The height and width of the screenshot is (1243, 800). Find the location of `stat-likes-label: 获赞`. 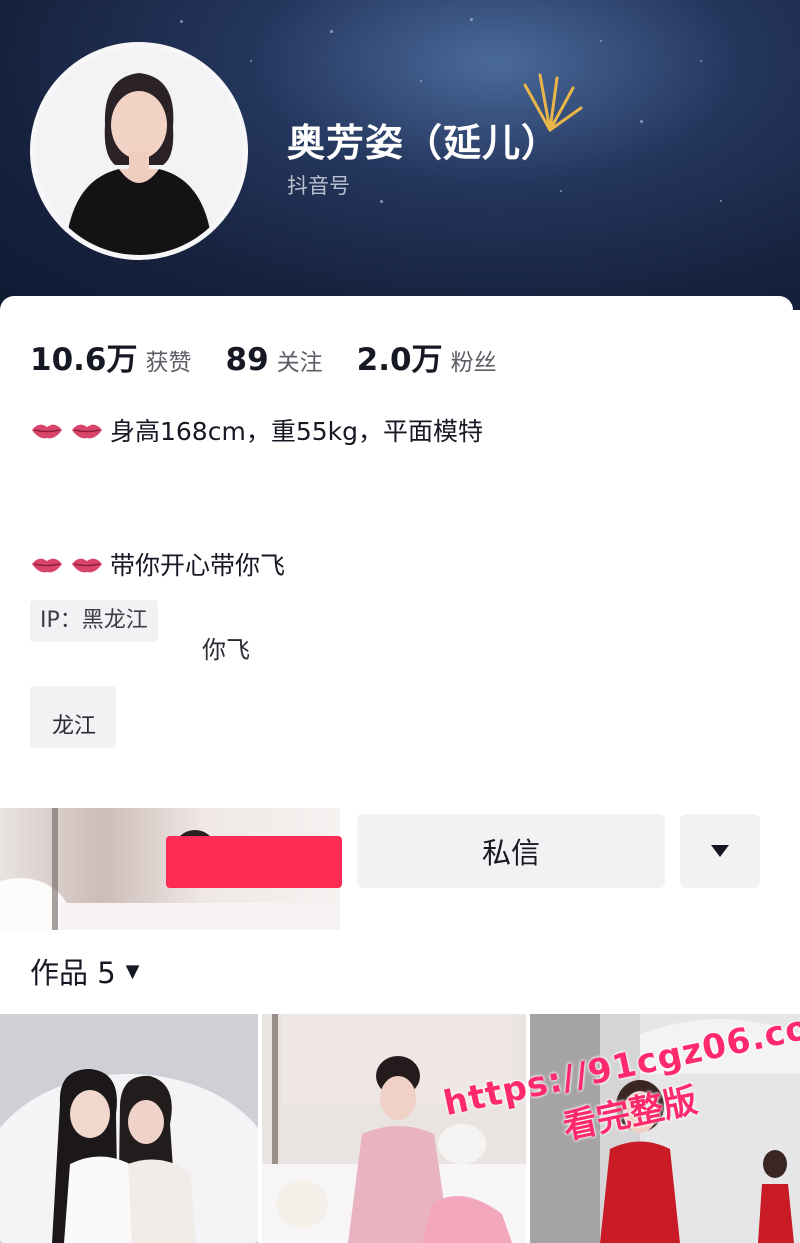

stat-likes-label: 获赞 is located at coordinates (168, 363).